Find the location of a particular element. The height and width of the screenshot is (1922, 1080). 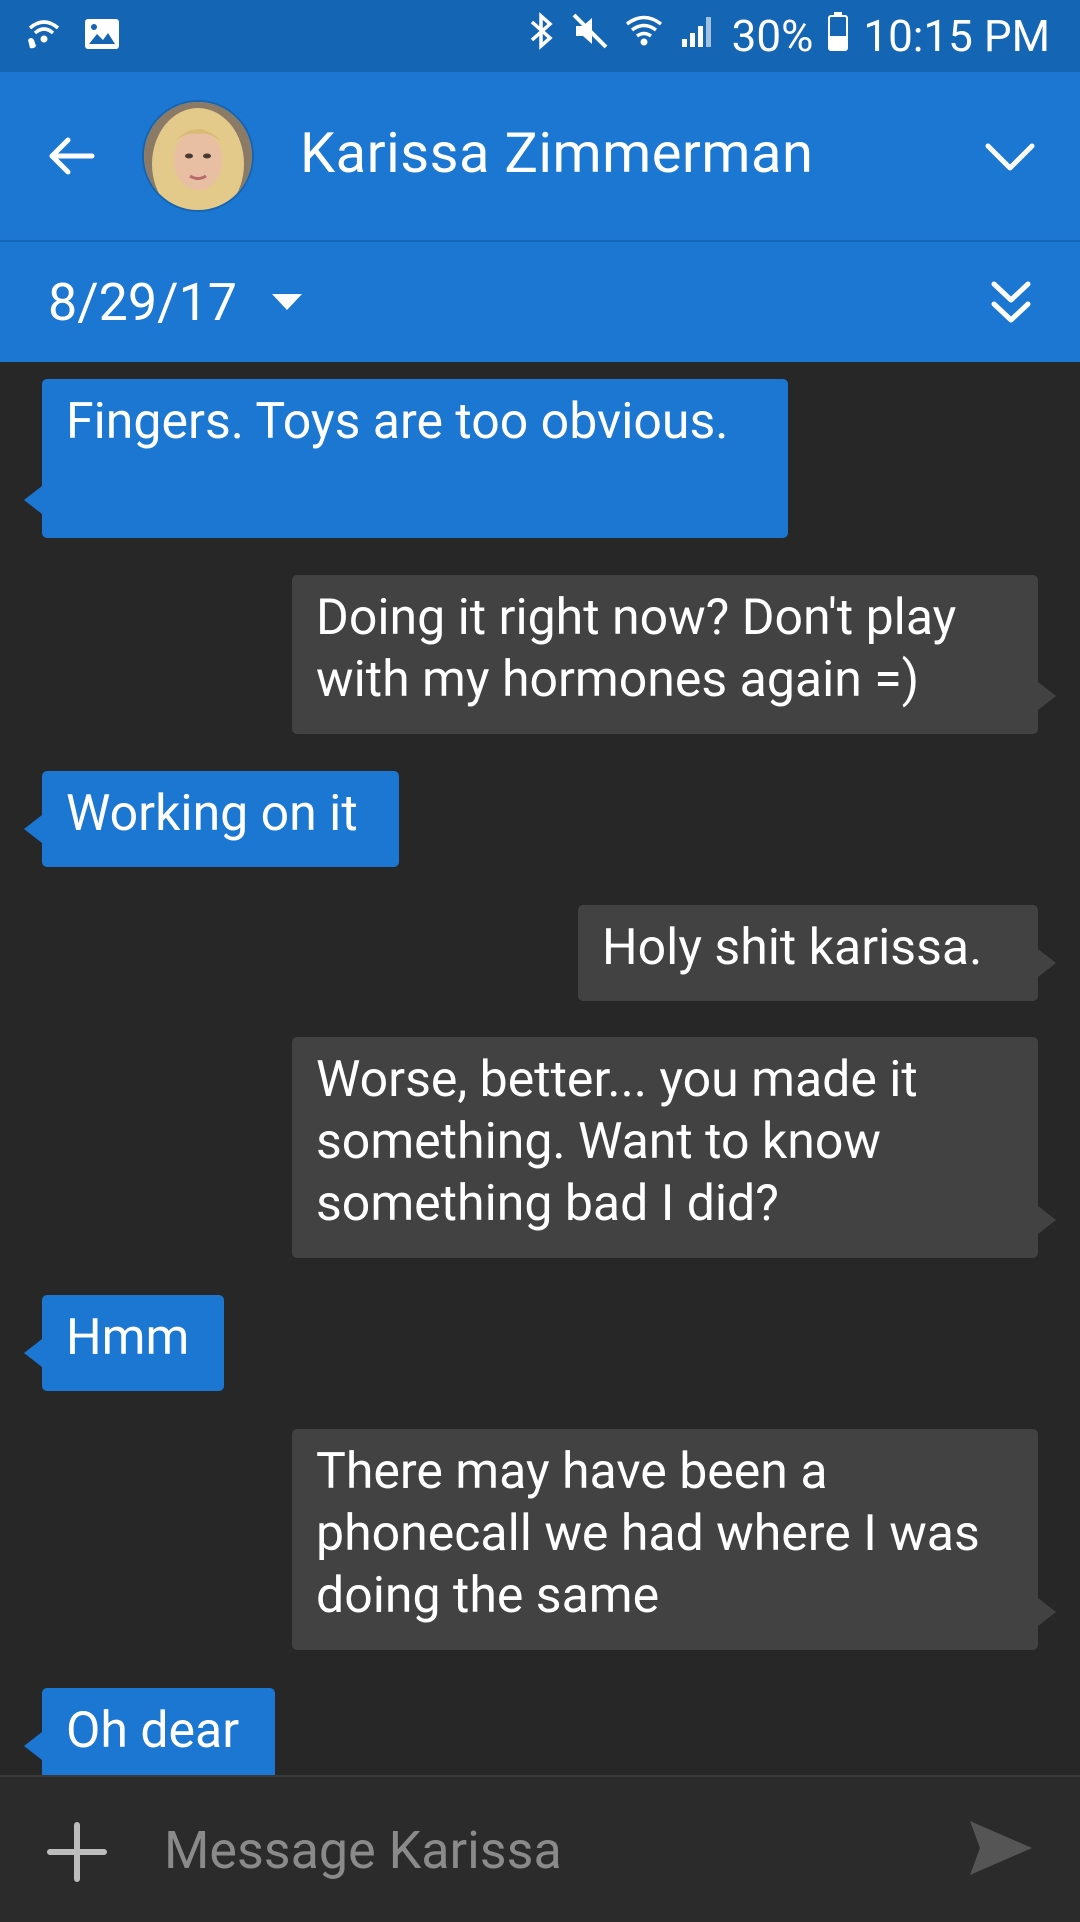

expand-contact-button is located at coordinates (1010, 156).